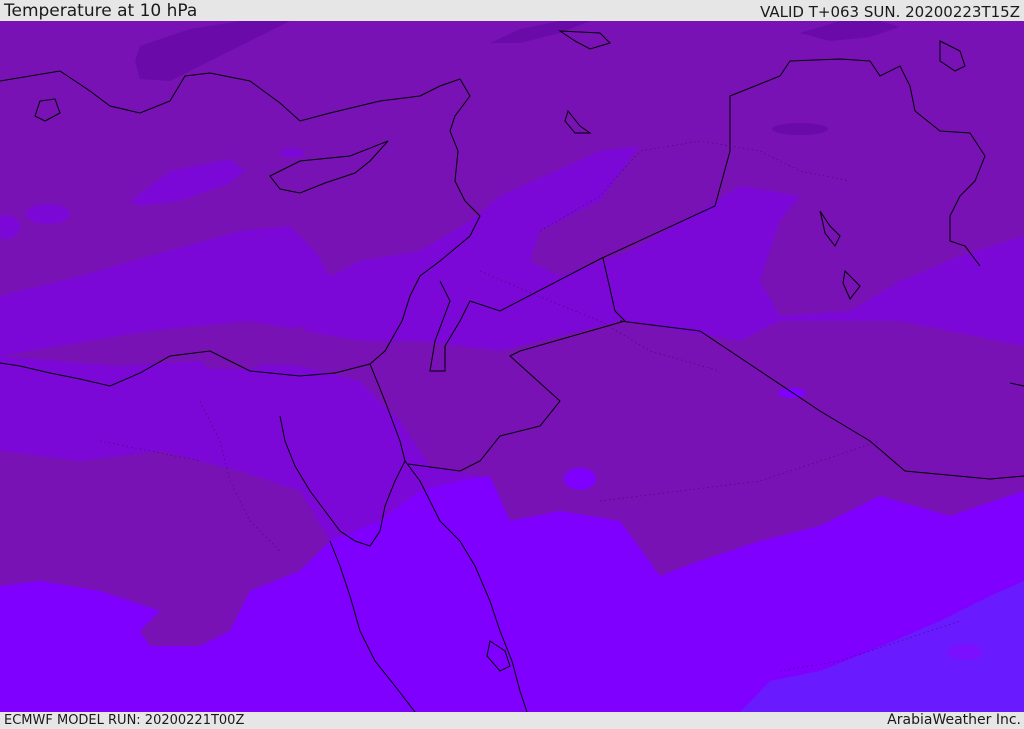 The height and width of the screenshot is (729, 1024). Describe the element at coordinates (890, 12) in the screenshot. I see `valid-time: VALID T+063 SUN. 20200223T15Z` at that location.